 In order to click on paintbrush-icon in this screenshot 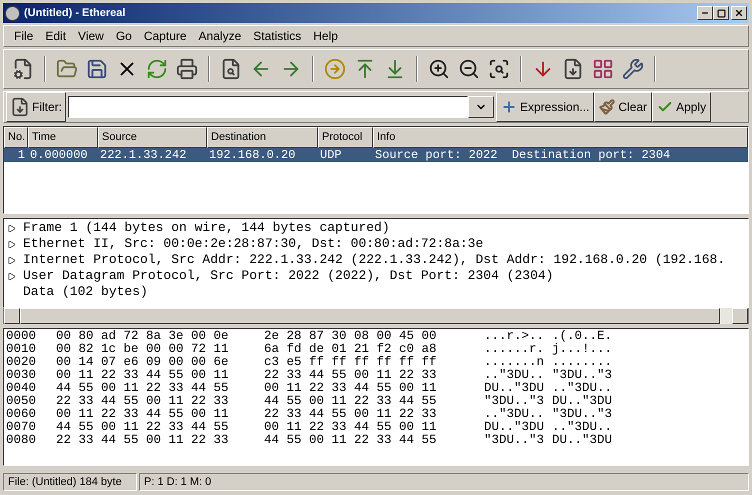, I will do `click(607, 107)`.